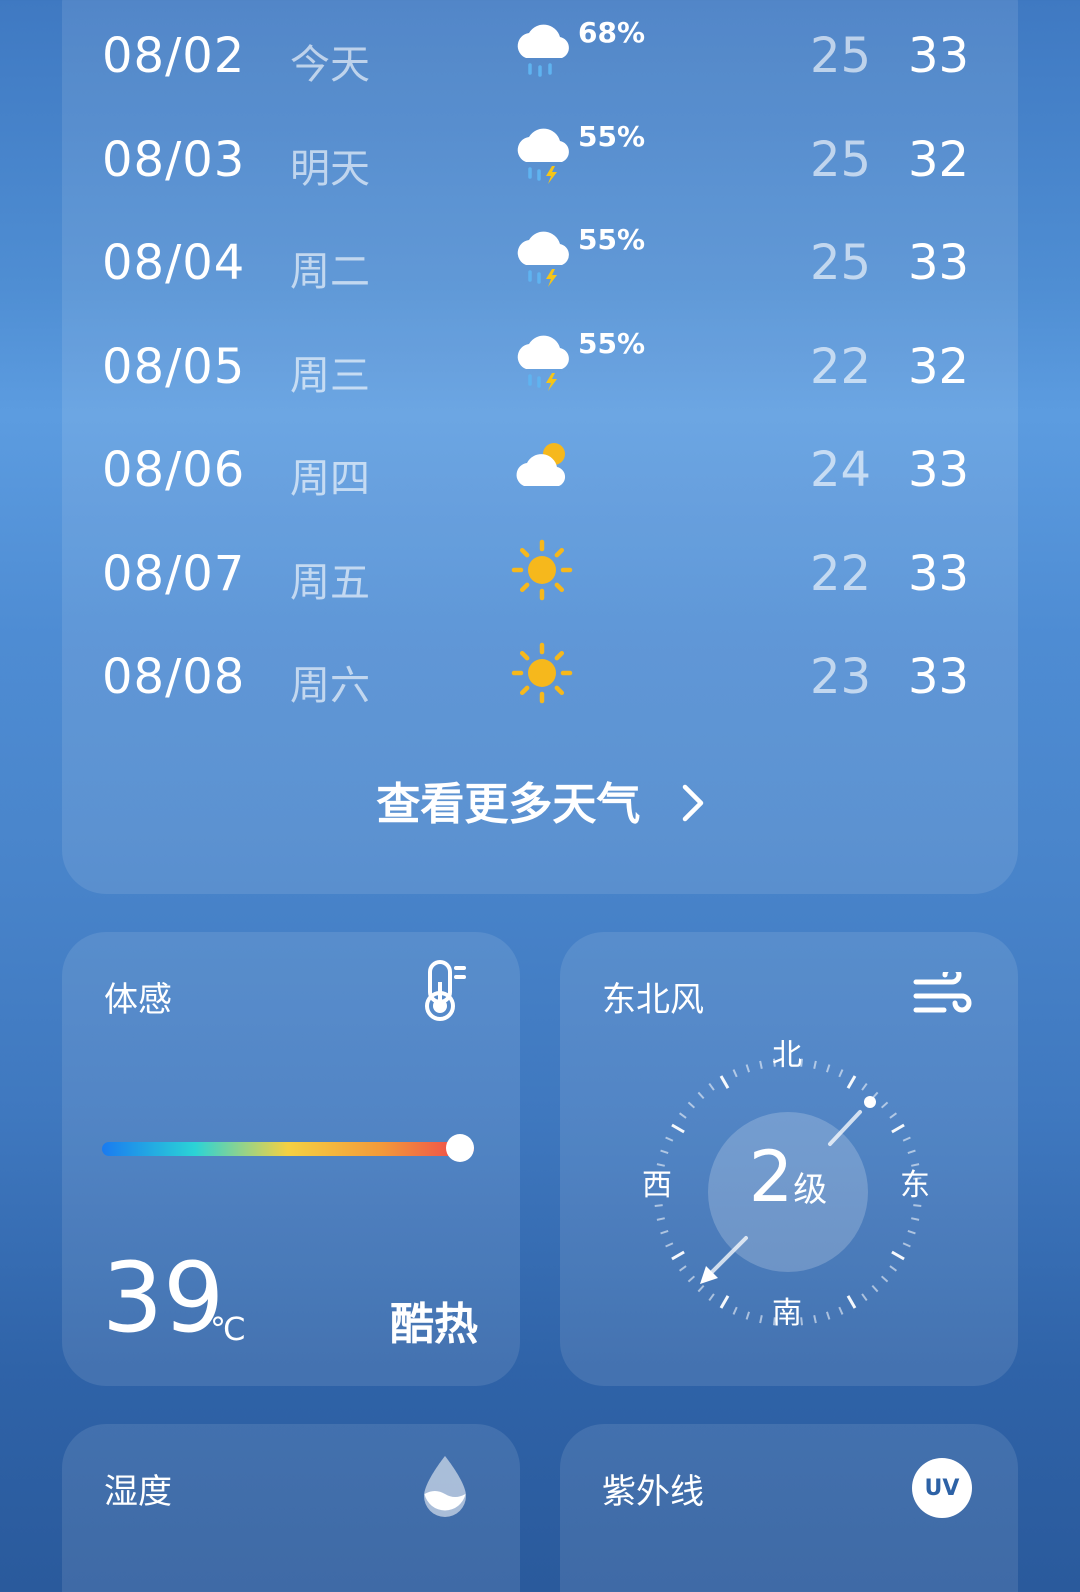 This screenshot has height=1592, width=1080. What do you see at coordinates (444, 992) in the screenshot?
I see `thermometer-icon` at bounding box center [444, 992].